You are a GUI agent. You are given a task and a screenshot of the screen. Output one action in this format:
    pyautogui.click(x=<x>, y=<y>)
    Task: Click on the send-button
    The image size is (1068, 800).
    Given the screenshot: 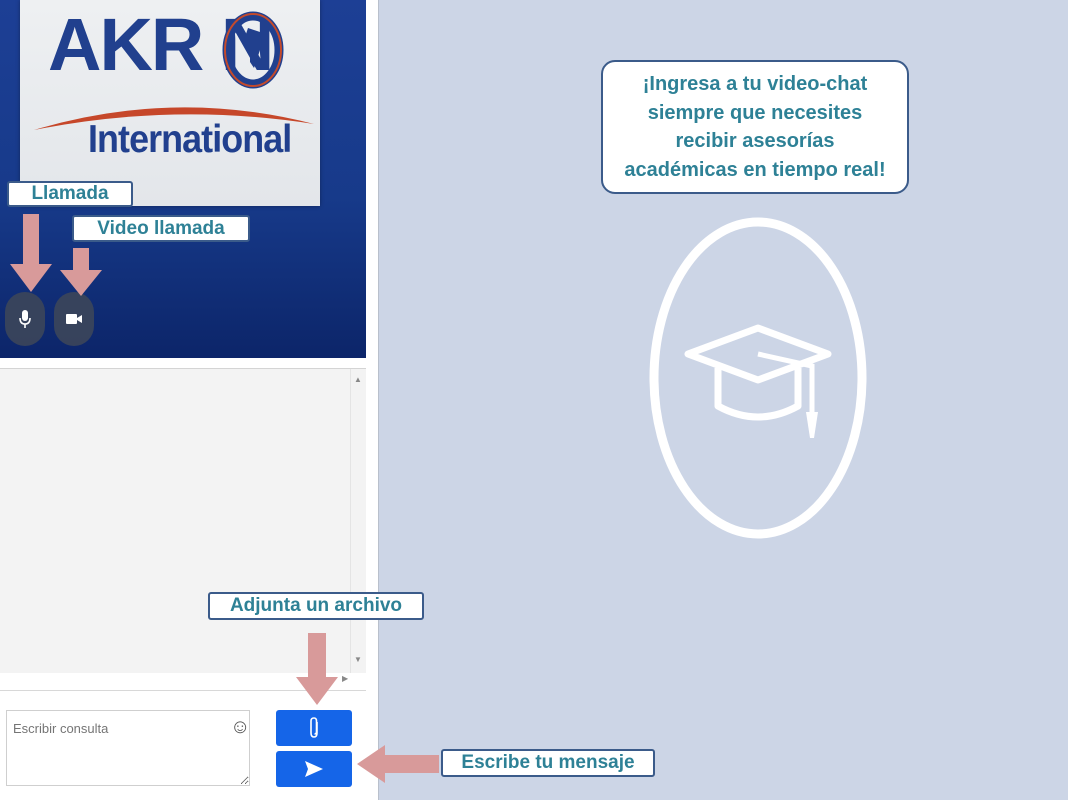 What is the action you would take?
    pyautogui.click(x=314, y=769)
    